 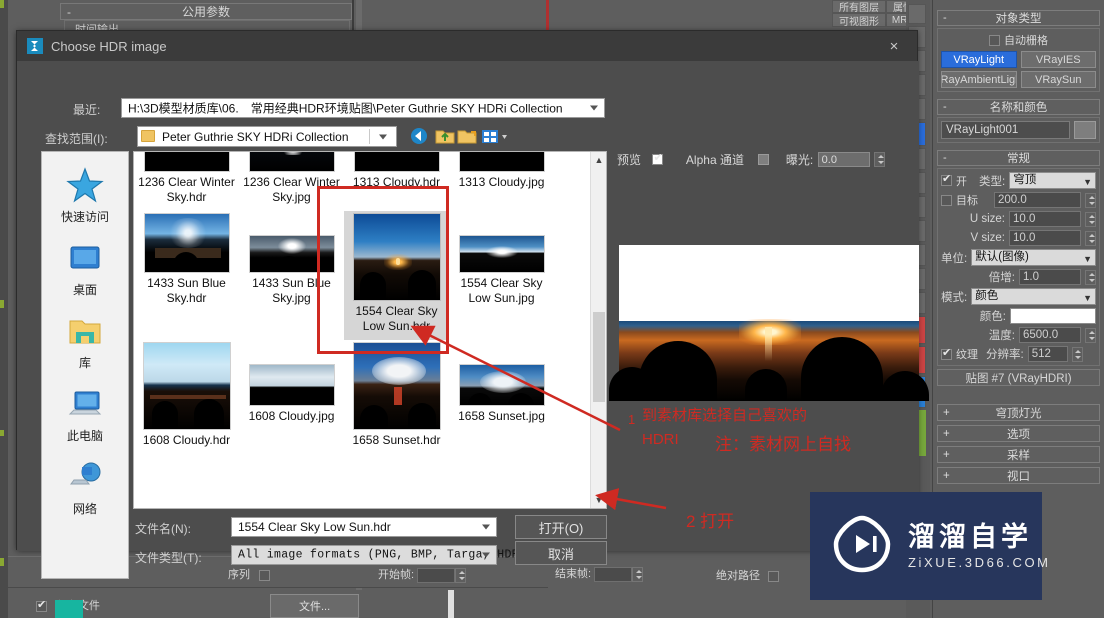 What do you see at coordinates (501, 181) in the screenshot?
I see `list-item: 1313 Cloudy.jpg` at bounding box center [501, 181].